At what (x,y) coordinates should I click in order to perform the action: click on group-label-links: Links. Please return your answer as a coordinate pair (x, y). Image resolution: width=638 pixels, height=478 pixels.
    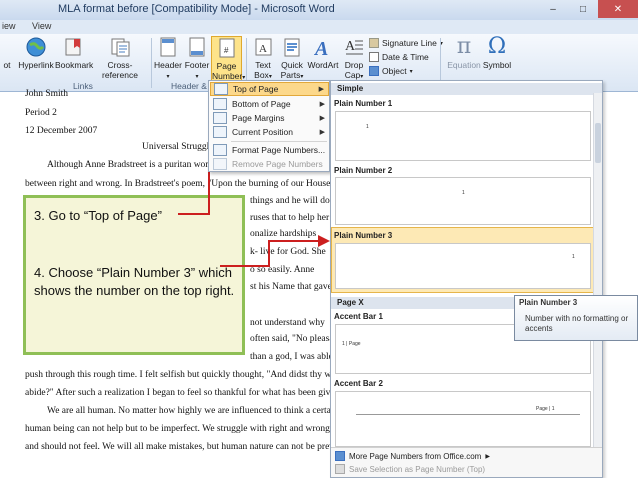
    Looking at the image, I should click on (83, 86).